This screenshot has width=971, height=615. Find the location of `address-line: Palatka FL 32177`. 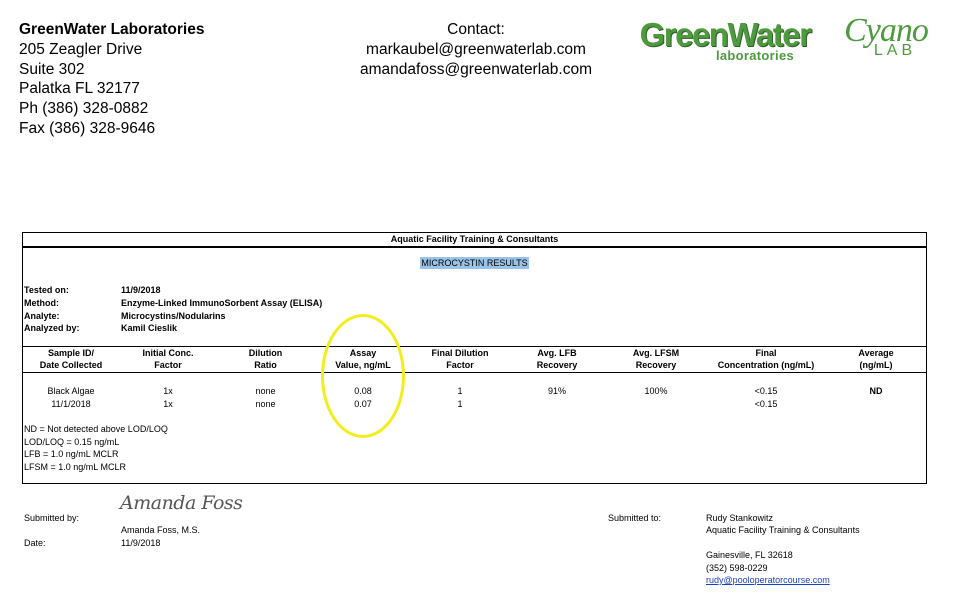

address-line: Palatka FL 32177 is located at coordinates (79, 89).